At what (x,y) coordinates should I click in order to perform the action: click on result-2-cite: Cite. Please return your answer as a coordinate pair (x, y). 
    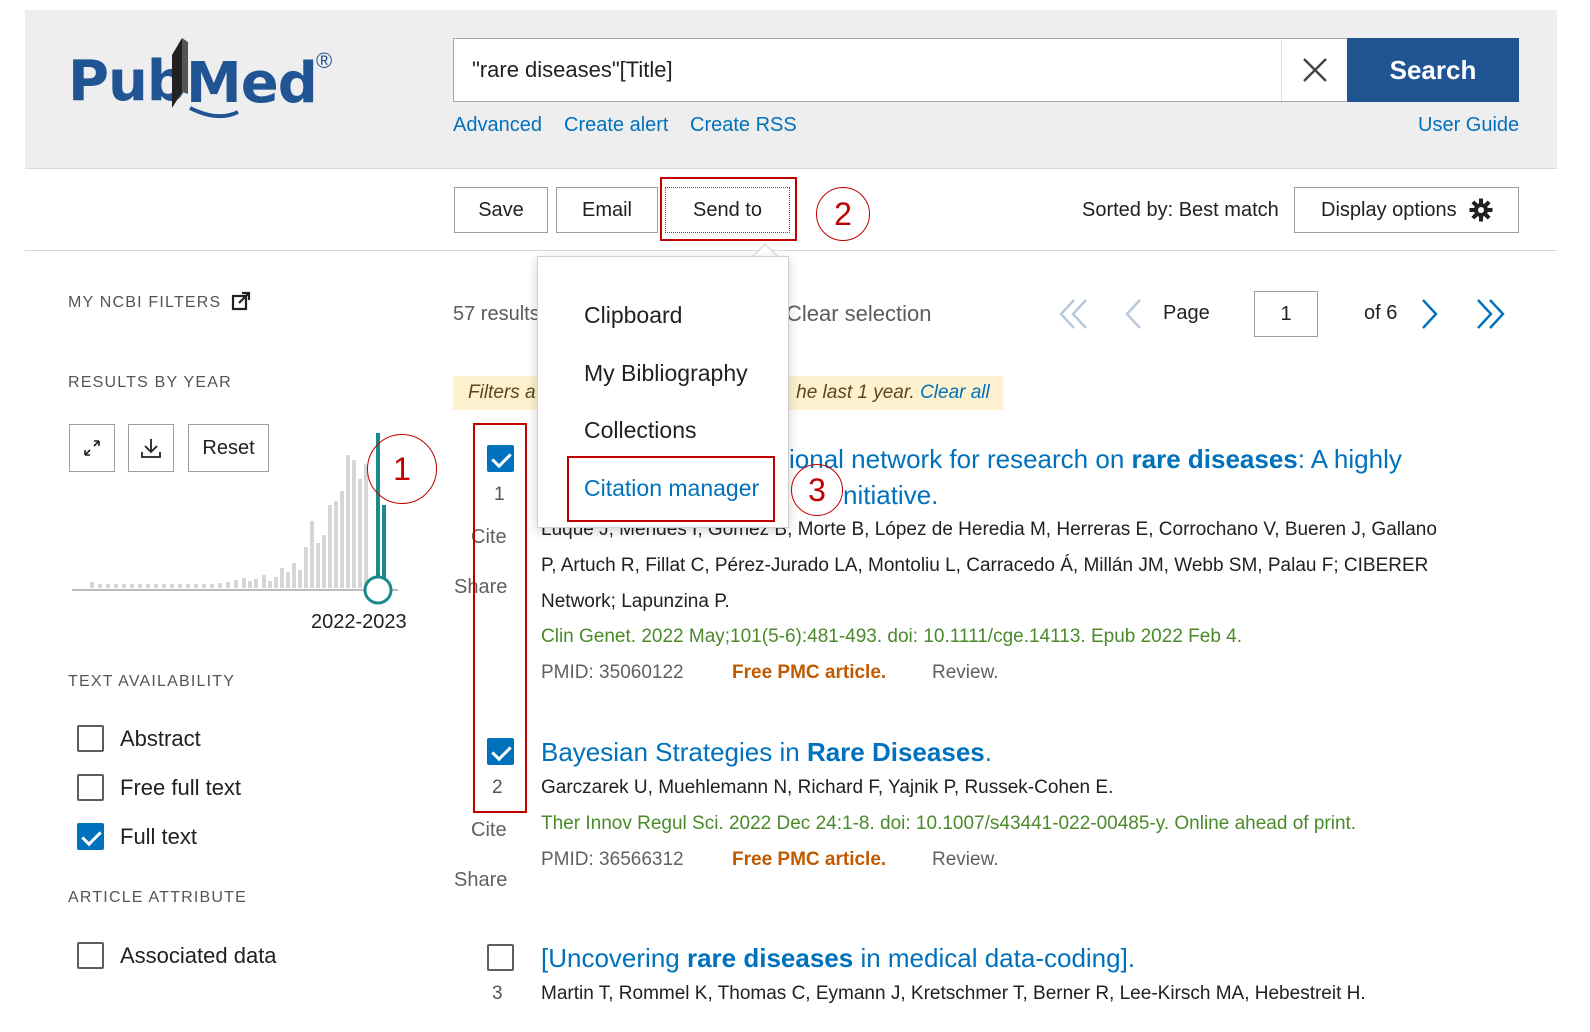
    Looking at the image, I should click on (489, 830).